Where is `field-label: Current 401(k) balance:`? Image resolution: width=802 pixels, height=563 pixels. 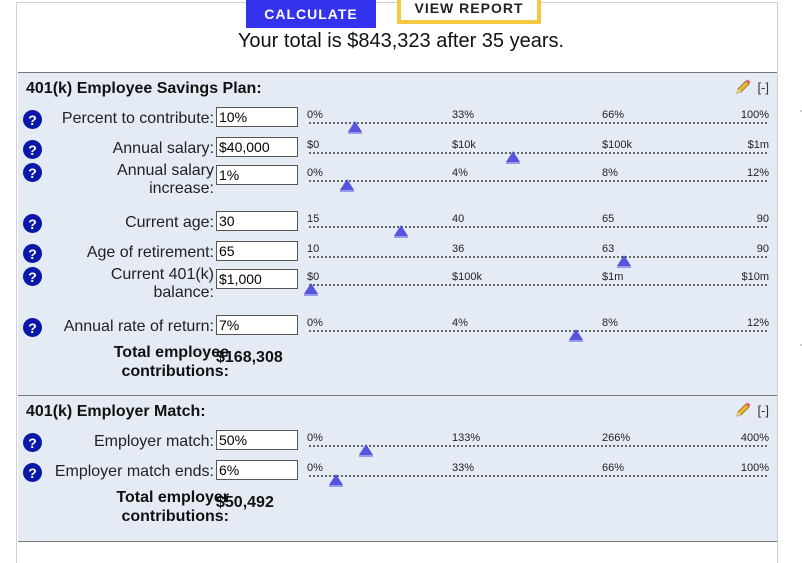
field-label: Current 401(k) balance: is located at coordinates (162, 283).